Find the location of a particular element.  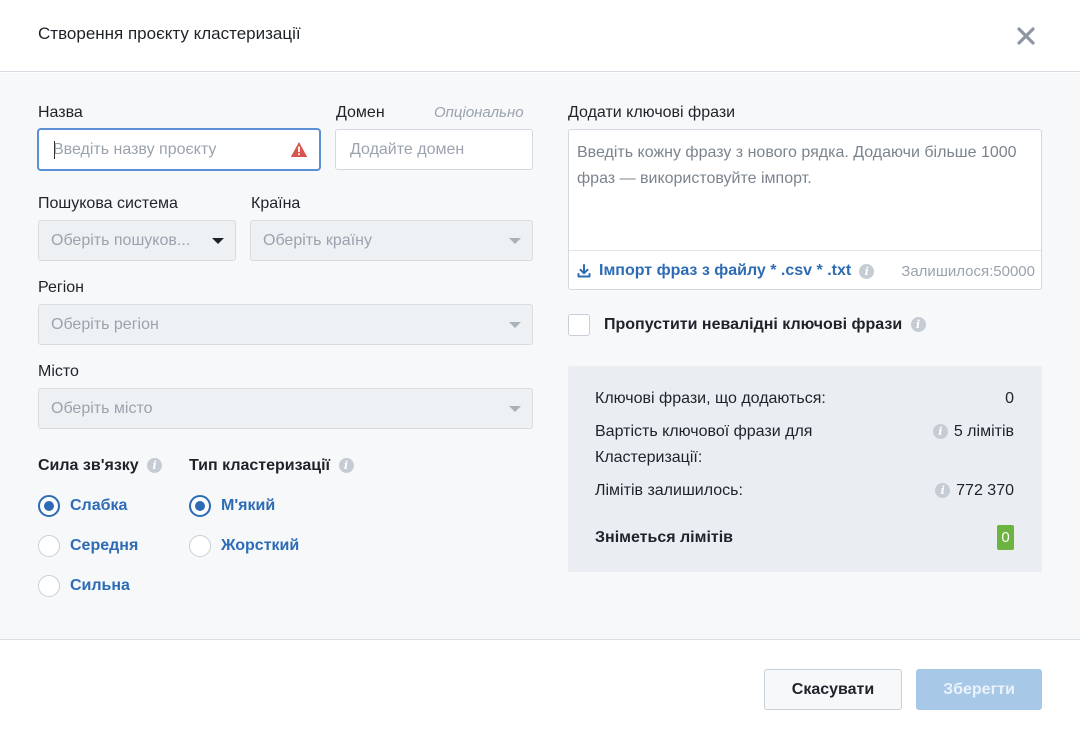

added-keywords-label: Ключові фрази, що додаються: is located at coordinates (710, 398).